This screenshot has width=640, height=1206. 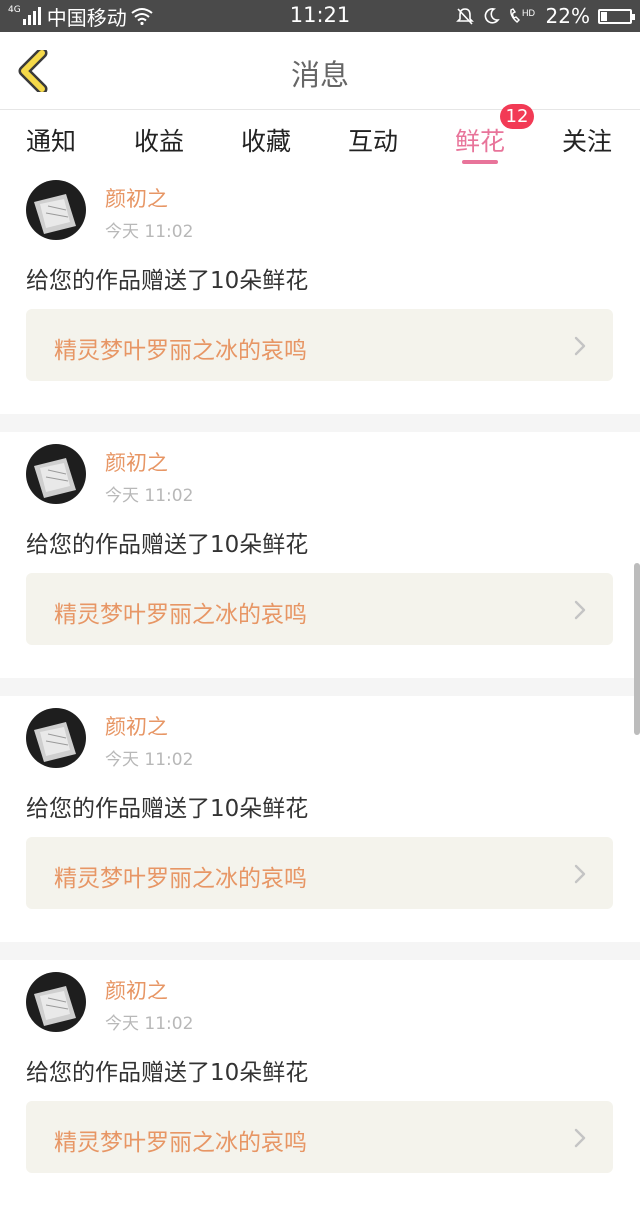 What do you see at coordinates (616, 16) in the screenshot?
I see `battery-icon` at bounding box center [616, 16].